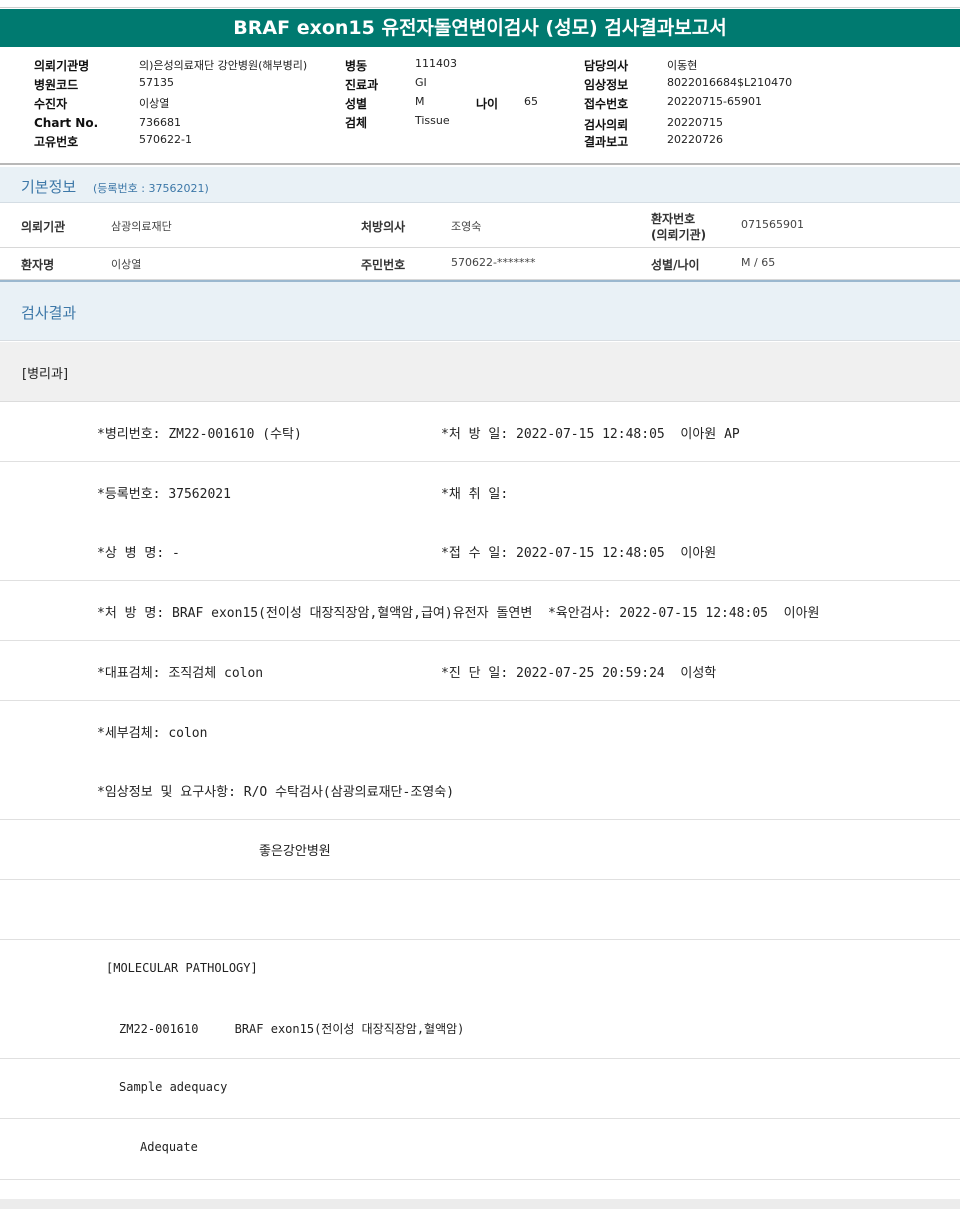 This screenshot has width=960, height=1209. What do you see at coordinates (56, 142) in the screenshot?
I see `label-unique-no: 고유번호` at bounding box center [56, 142].